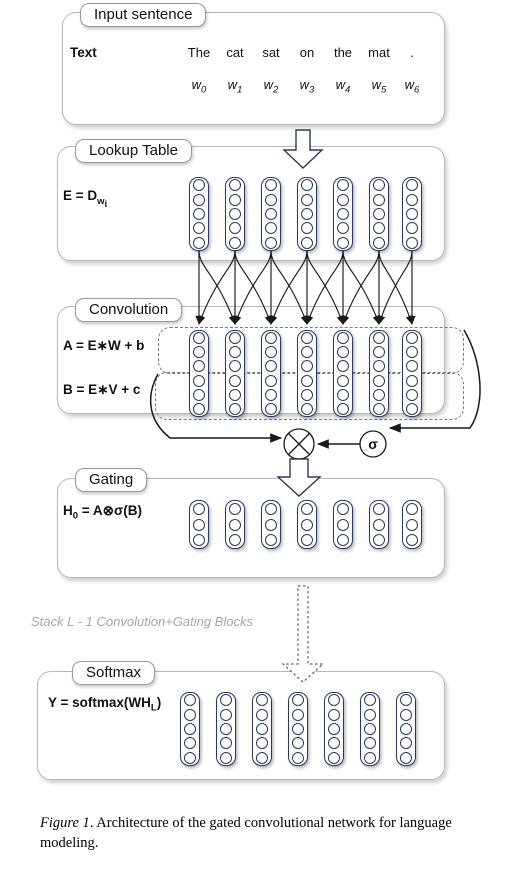 This screenshot has height=872, width=509. What do you see at coordinates (133, 151) in the screenshot?
I see `panel-label-lookup-table: Lookup Table` at bounding box center [133, 151].